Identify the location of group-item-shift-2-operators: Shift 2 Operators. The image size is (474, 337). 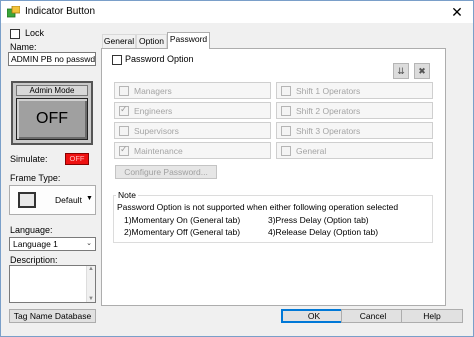
(354, 110).